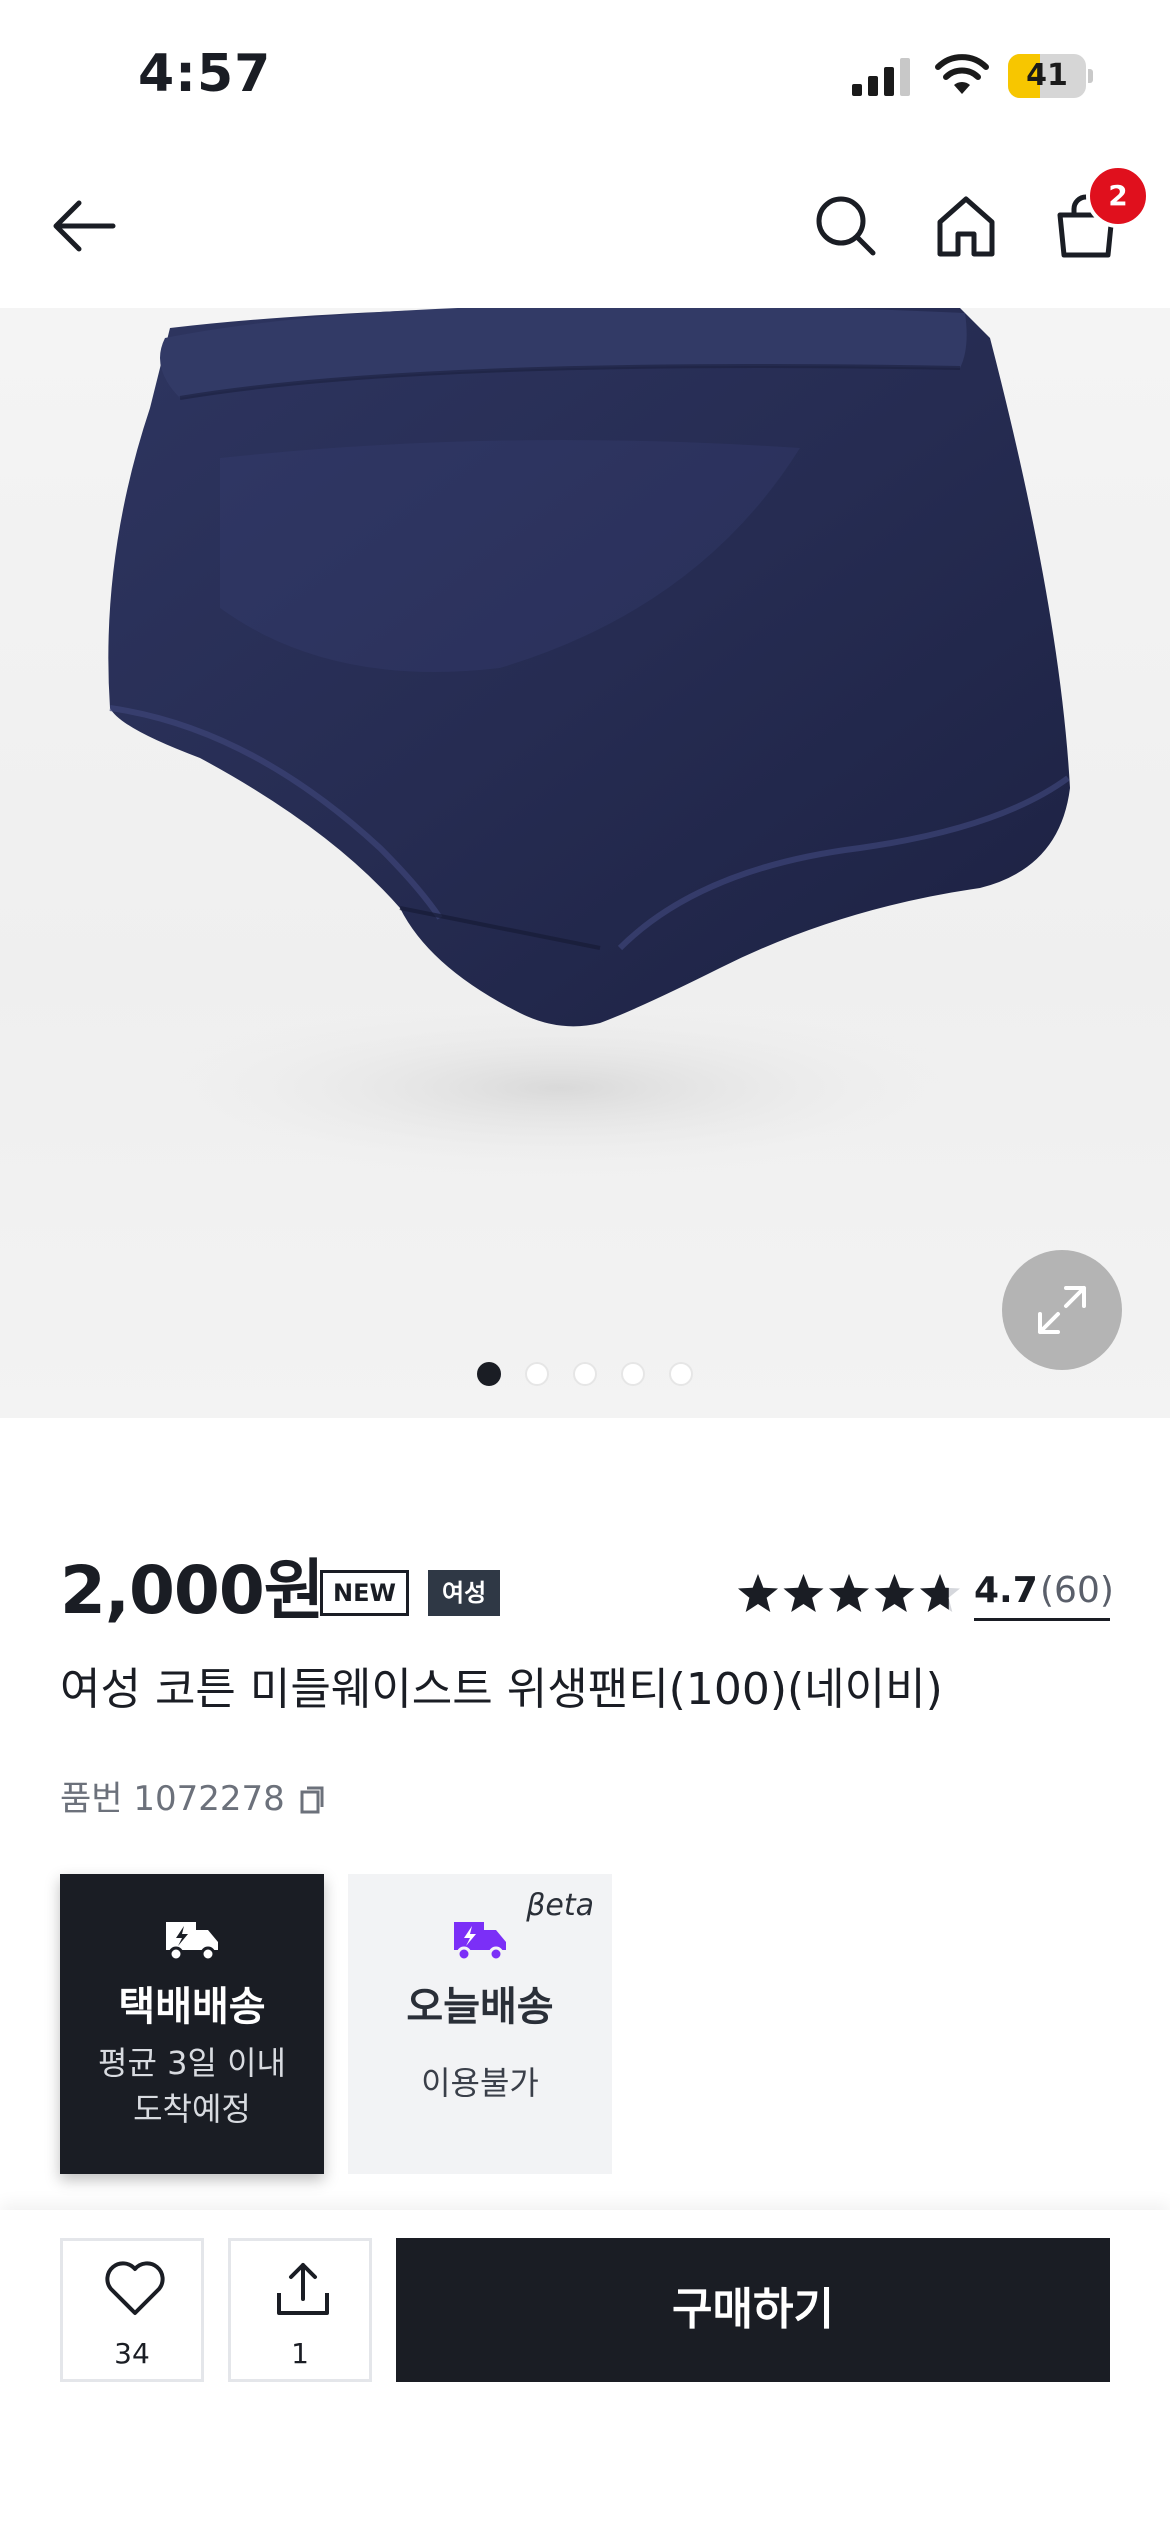 This screenshot has width=1170, height=2532. I want to click on parcel-delivery-arrival: 도착예정, so click(192, 2109).